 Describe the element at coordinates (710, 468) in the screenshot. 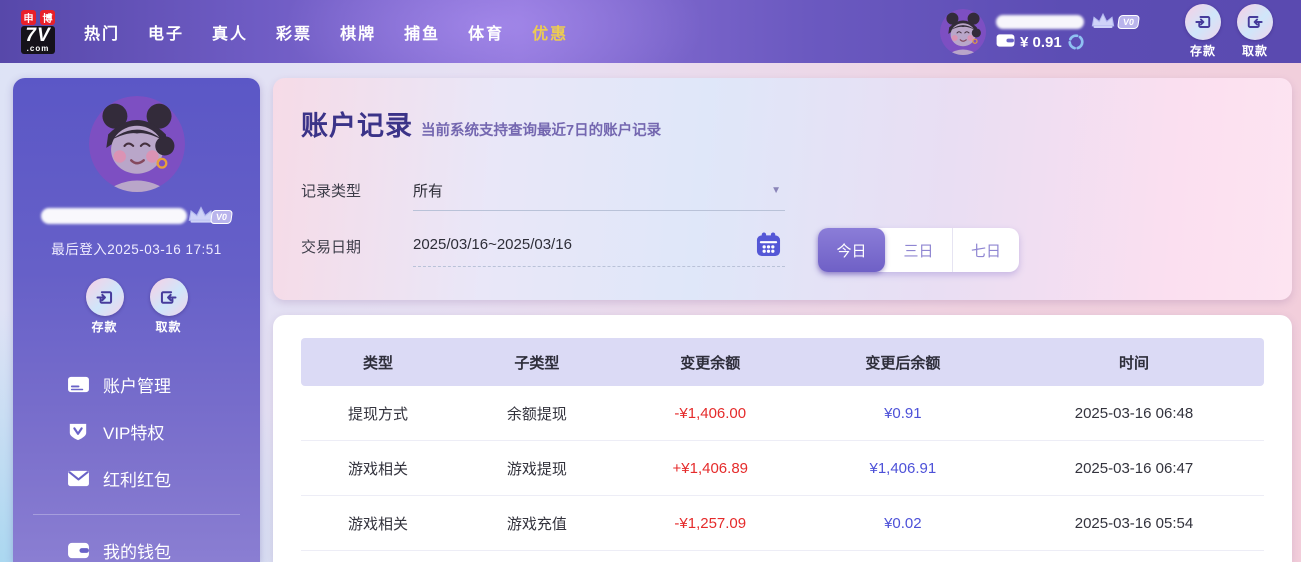

I see `cell-change: +¥1,406.89` at that location.